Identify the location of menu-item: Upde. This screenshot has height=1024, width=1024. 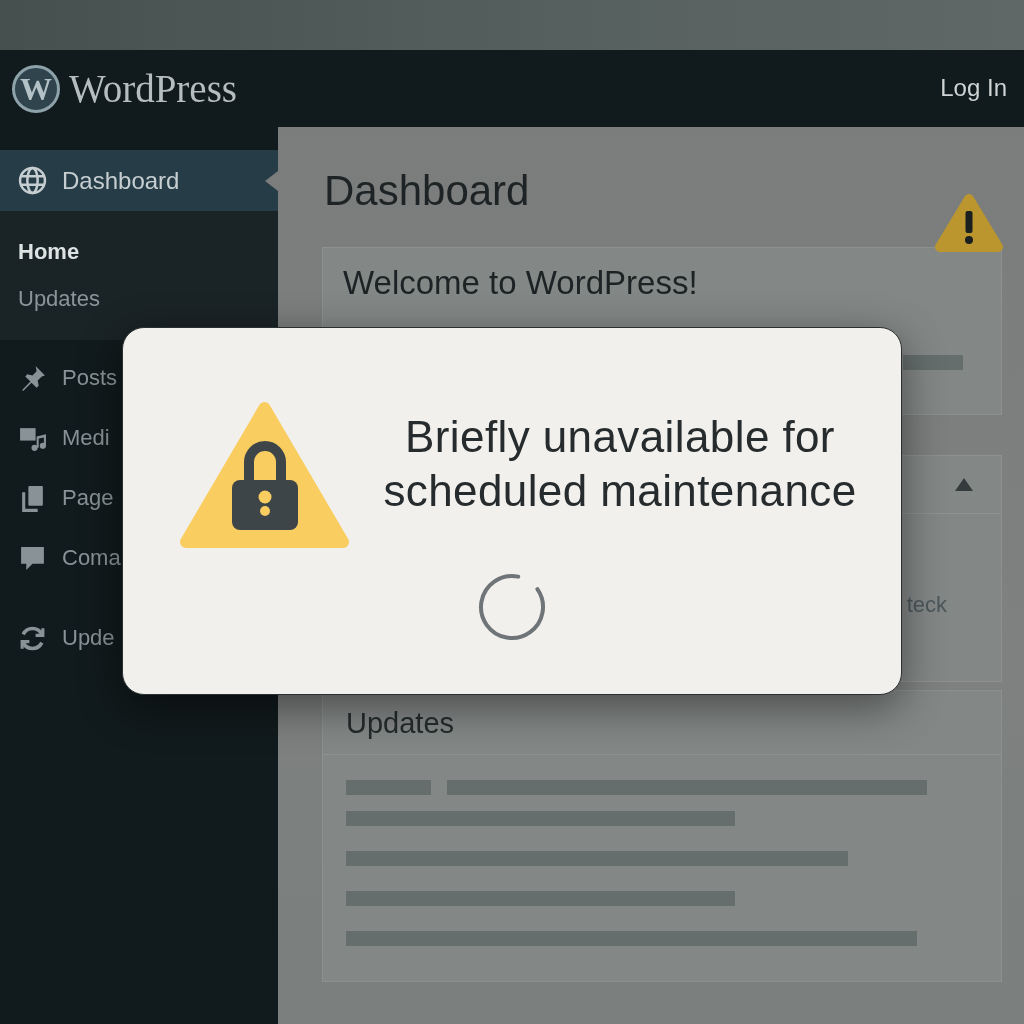
(57, 638).